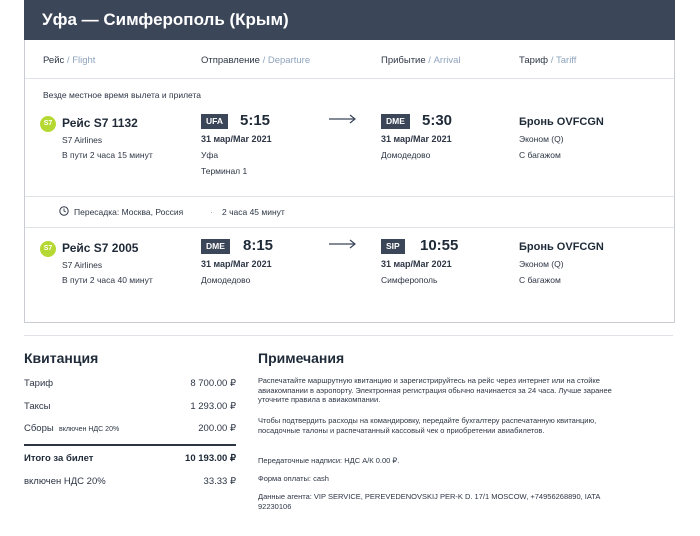 The width and height of the screenshot is (700, 536). What do you see at coordinates (439, 245) in the screenshot?
I see `arrival-time: 10:55` at bounding box center [439, 245].